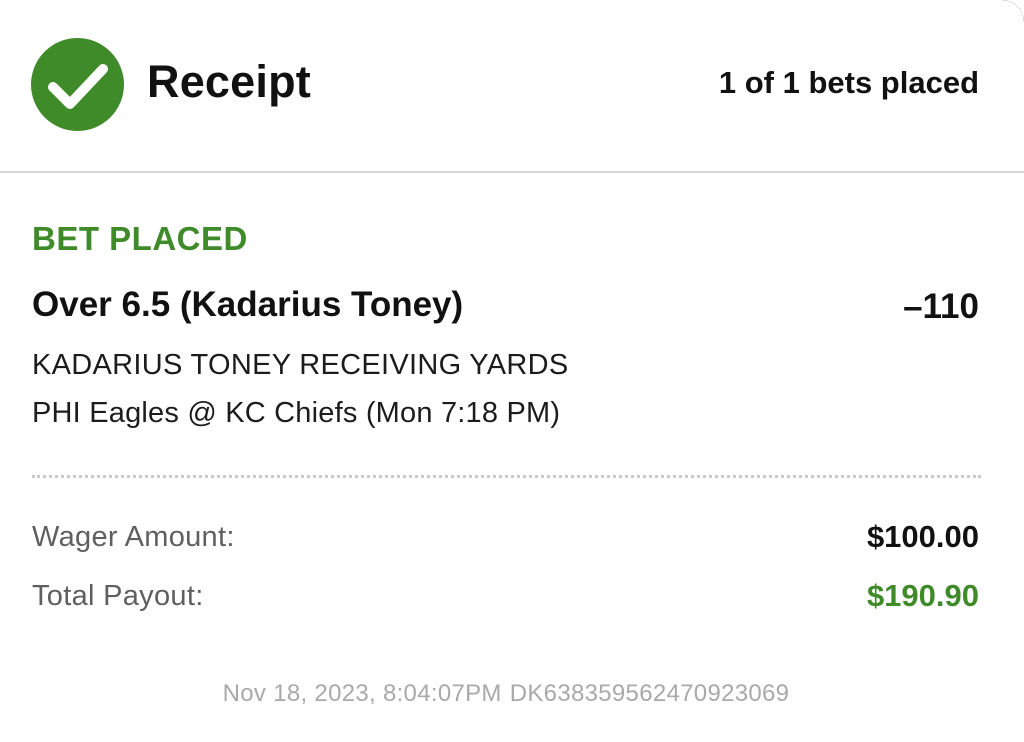 The image size is (1024, 742). I want to click on bets-placed-count: 1 of 1 bets placed, so click(848, 82).